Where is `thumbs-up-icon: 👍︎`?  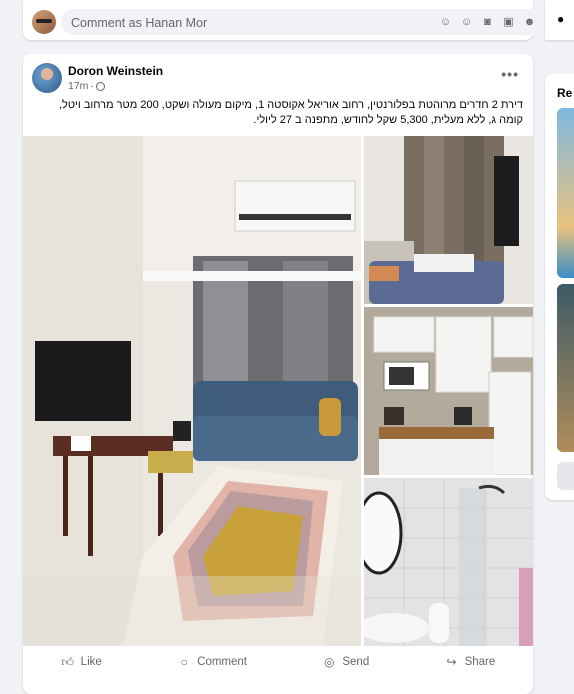 thumbs-up-icon: 👍︎ is located at coordinates (67, 661).